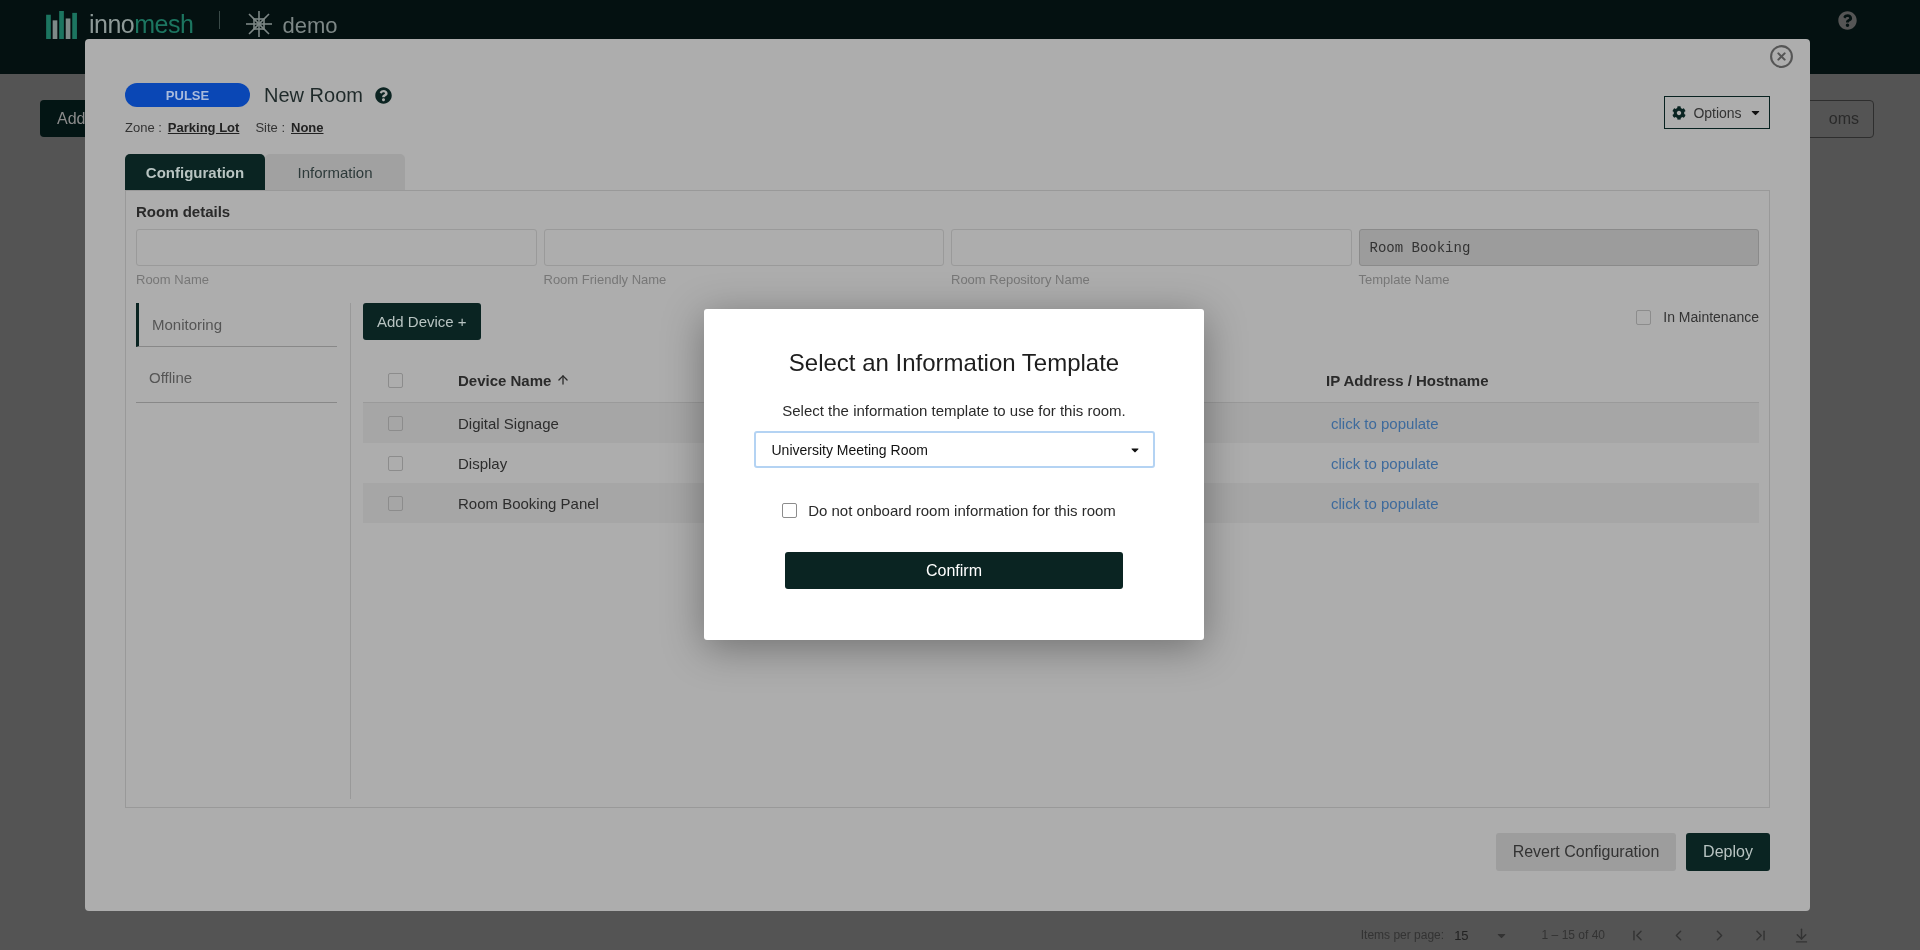 Image resolution: width=1920 pixels, height=950 pixels. What do you see at coordinates (203, 127) in the screenshot?
I see `zone-link: Parking Lot` at bounding box center [203, 127].